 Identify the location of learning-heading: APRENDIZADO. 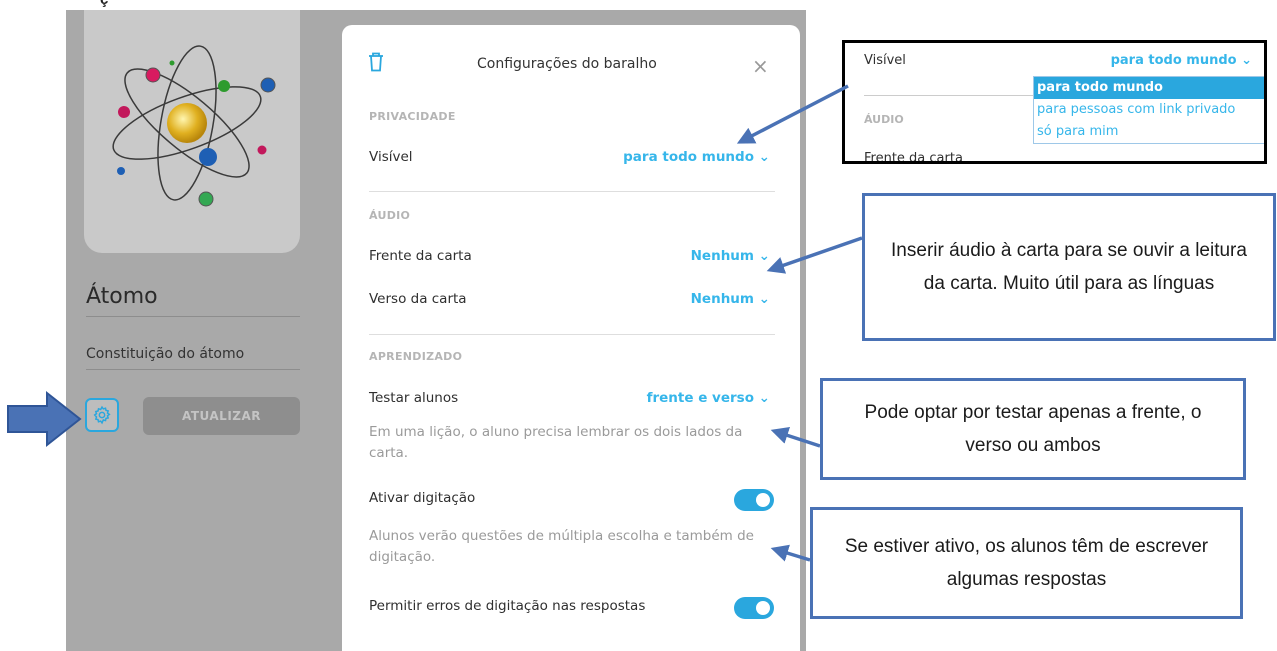
(416, 356).